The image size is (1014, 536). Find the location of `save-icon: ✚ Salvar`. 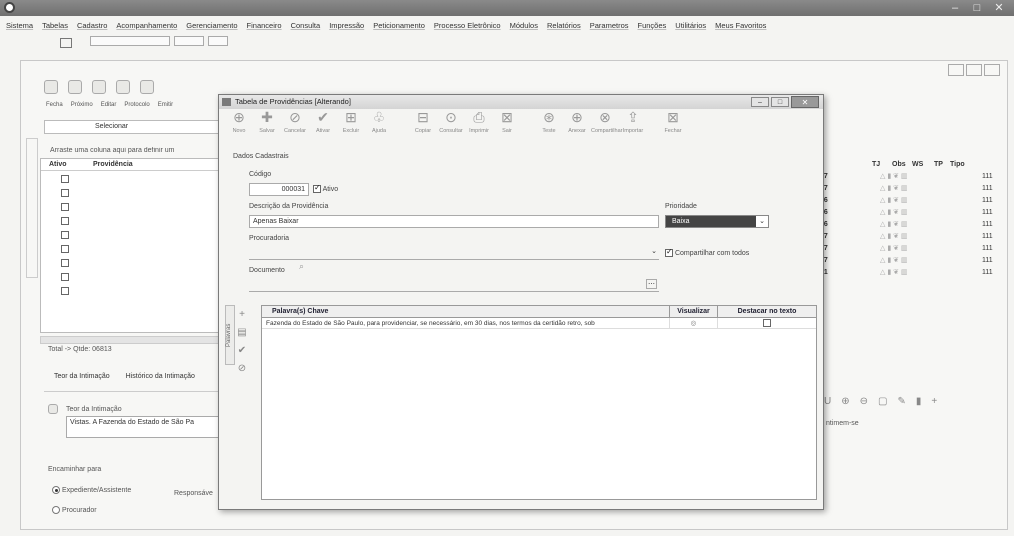

save-icon: ✚ Salvar is located at coordinates (267, 125).